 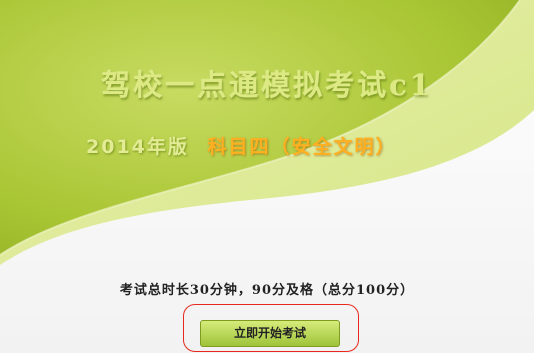 I want to click on subject-label: 科目四（安全文明）, so click(x=302, y=147).